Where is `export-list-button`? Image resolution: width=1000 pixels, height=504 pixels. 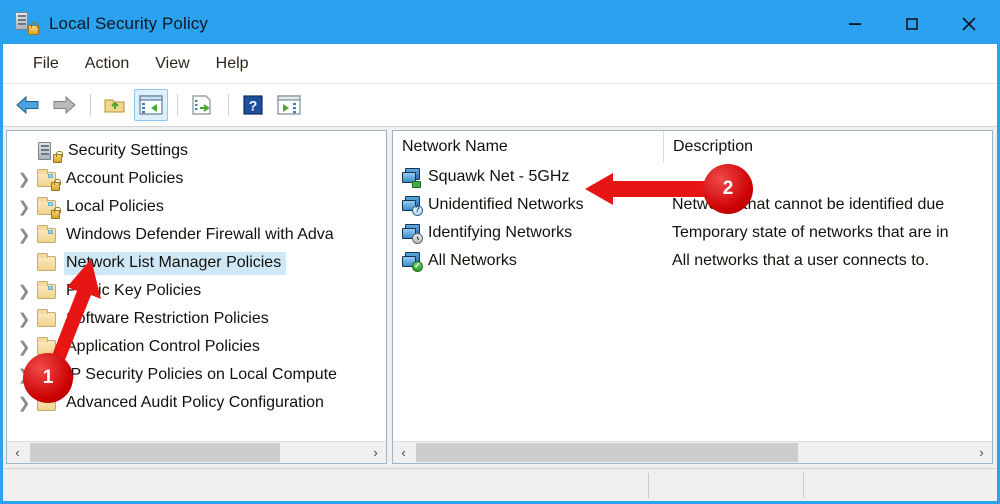
export-list-button is located at coordinates (202, 105).